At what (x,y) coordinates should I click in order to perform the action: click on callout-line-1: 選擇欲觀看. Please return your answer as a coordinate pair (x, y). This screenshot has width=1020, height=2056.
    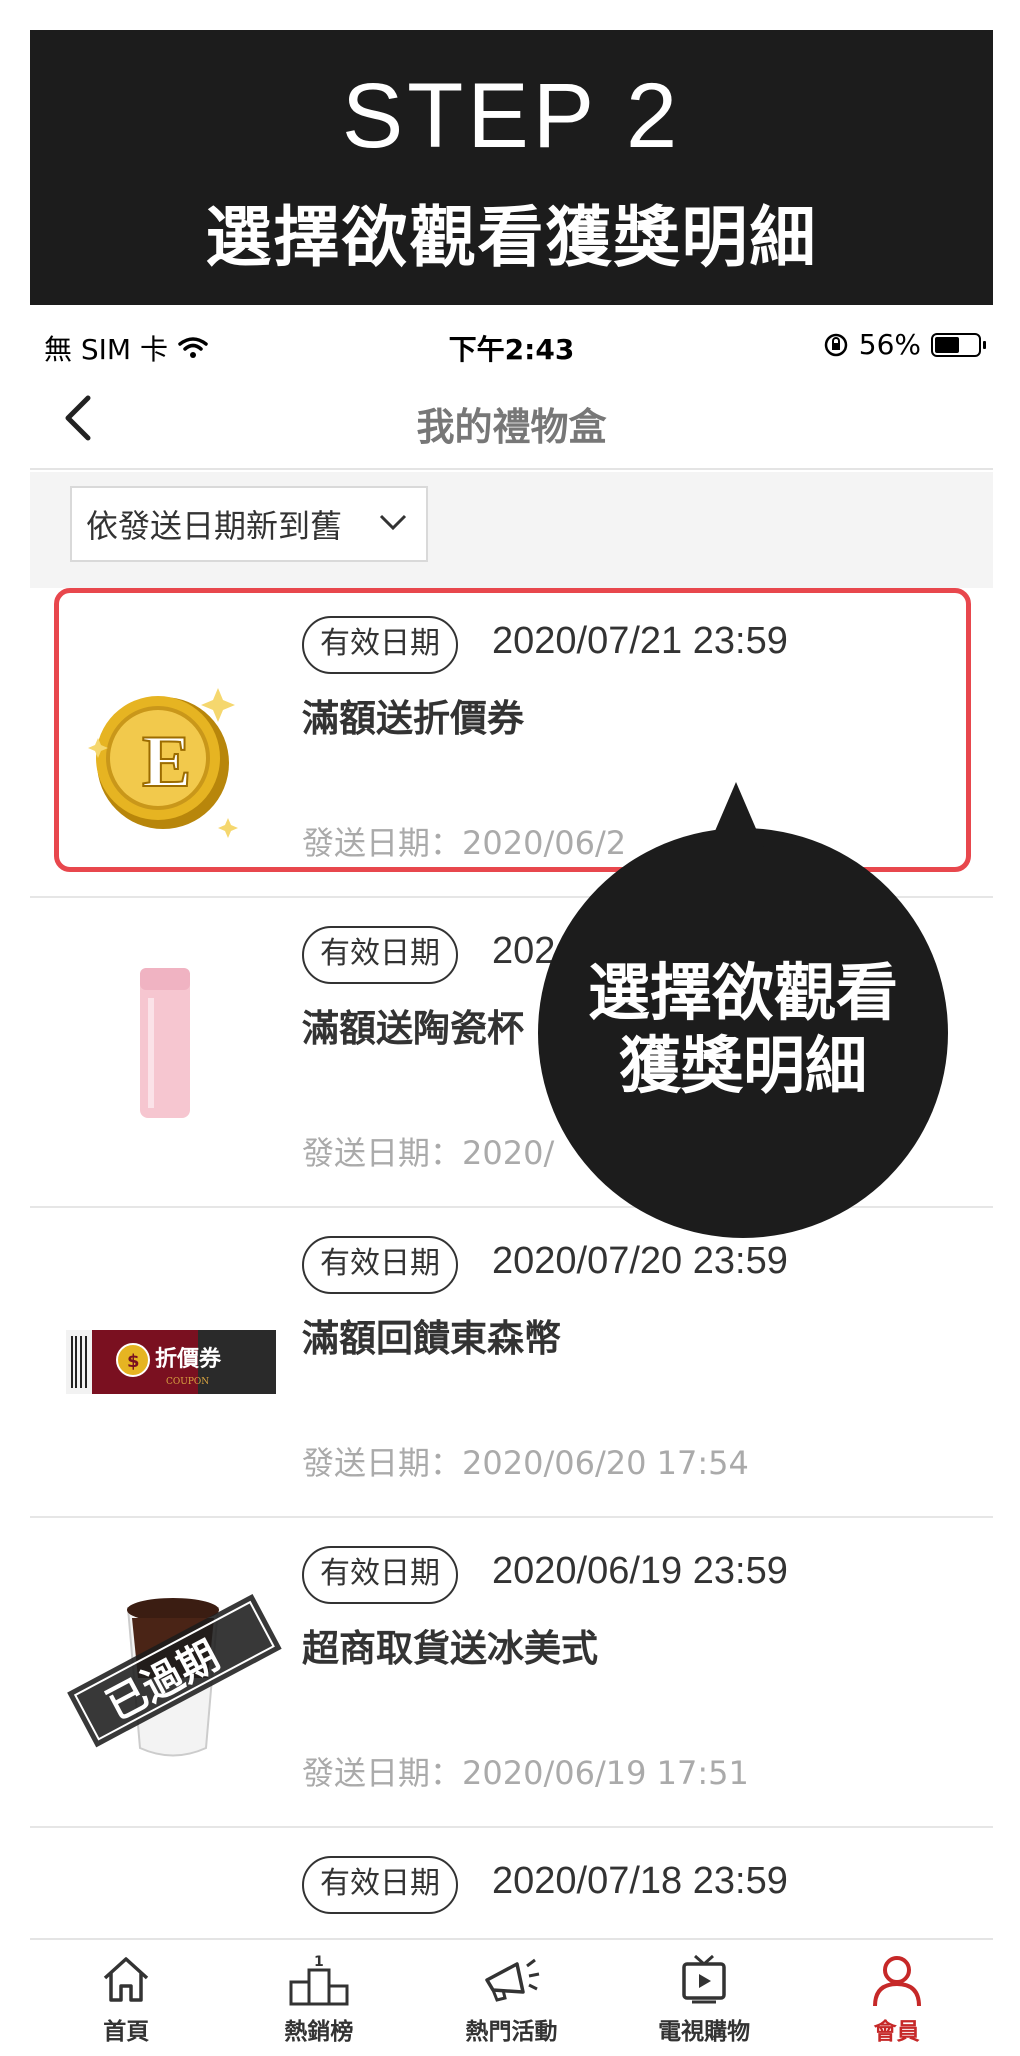
    Looking at the image, I should click on (742, 992).